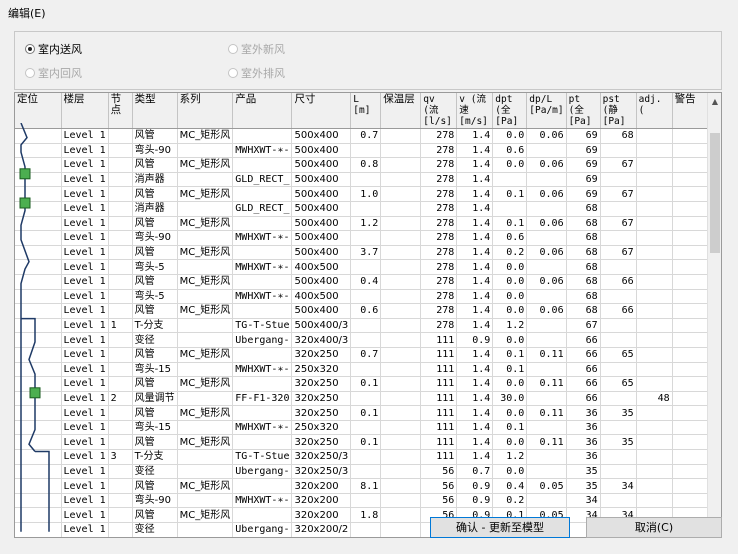 The height and width of the screenshot is (554, 738). What do you see at coordinates (262, 111) in the screenshot?
I see `column-header: 产品` at bounding box center [262, 111].